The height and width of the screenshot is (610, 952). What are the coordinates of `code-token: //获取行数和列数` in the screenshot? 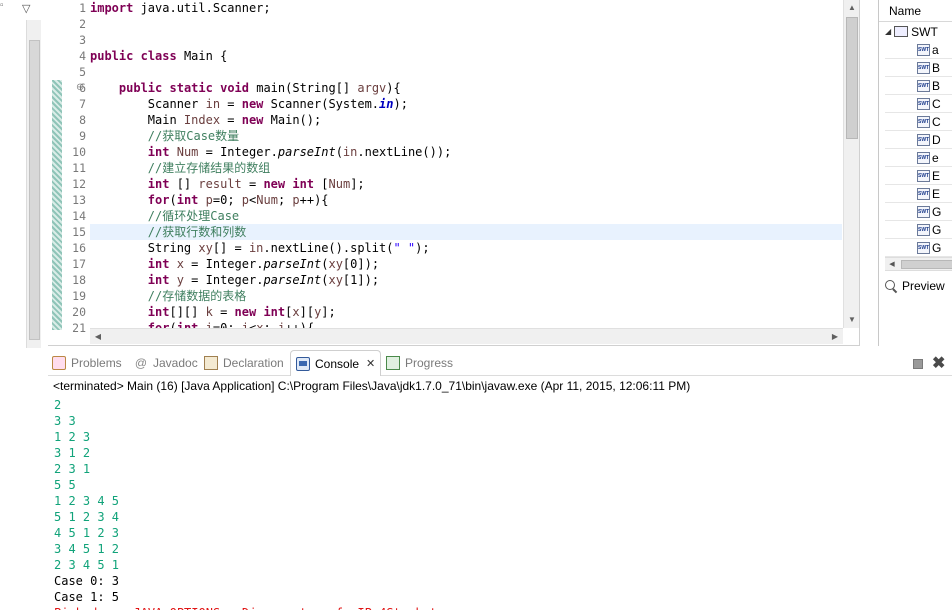 It's located at (168, 232).